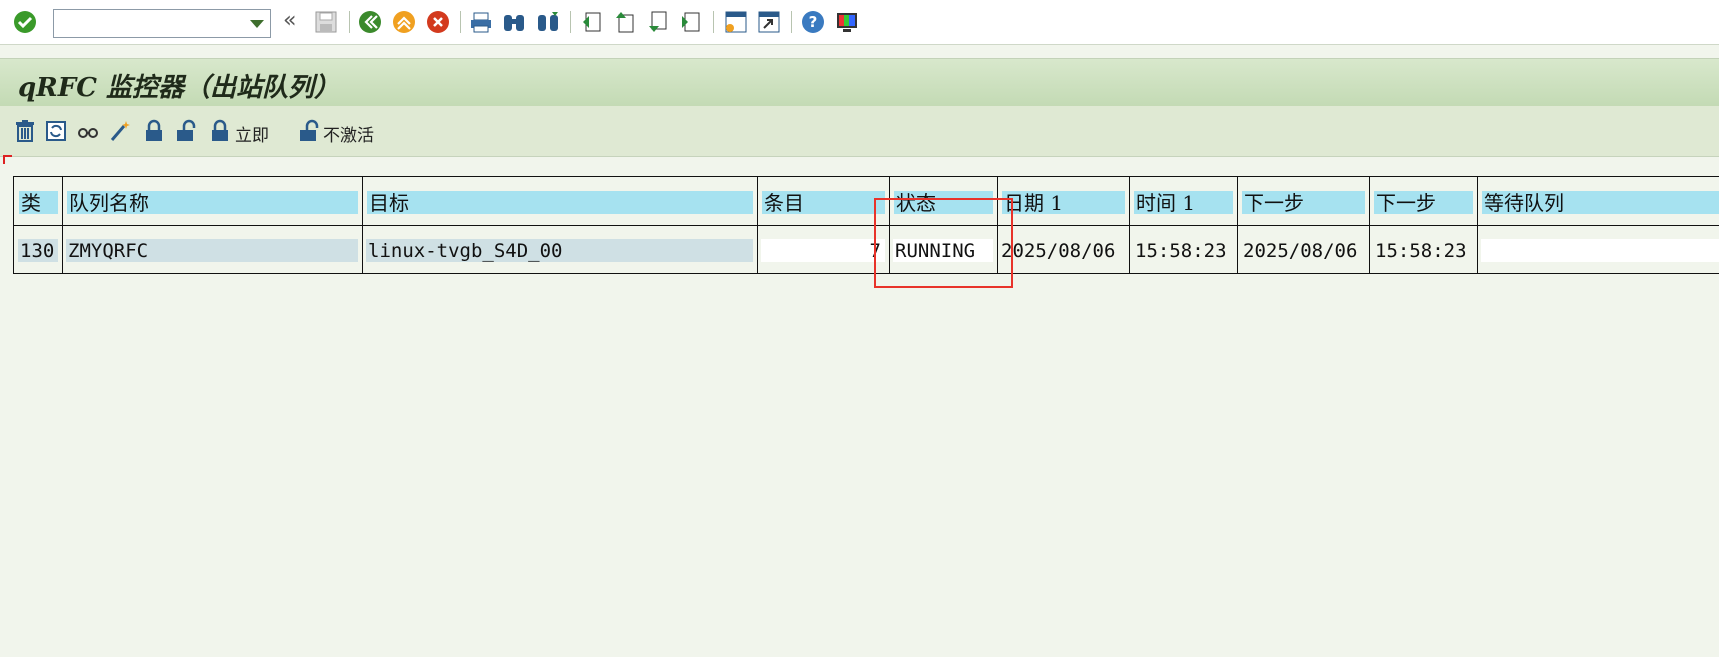 This screenshot has width=1719, height=657. What do you see at coordinates (1062, 250) in the screenshot?
I see `cell-date-1: 2025/08/06` at bounding box center [1062, 250].